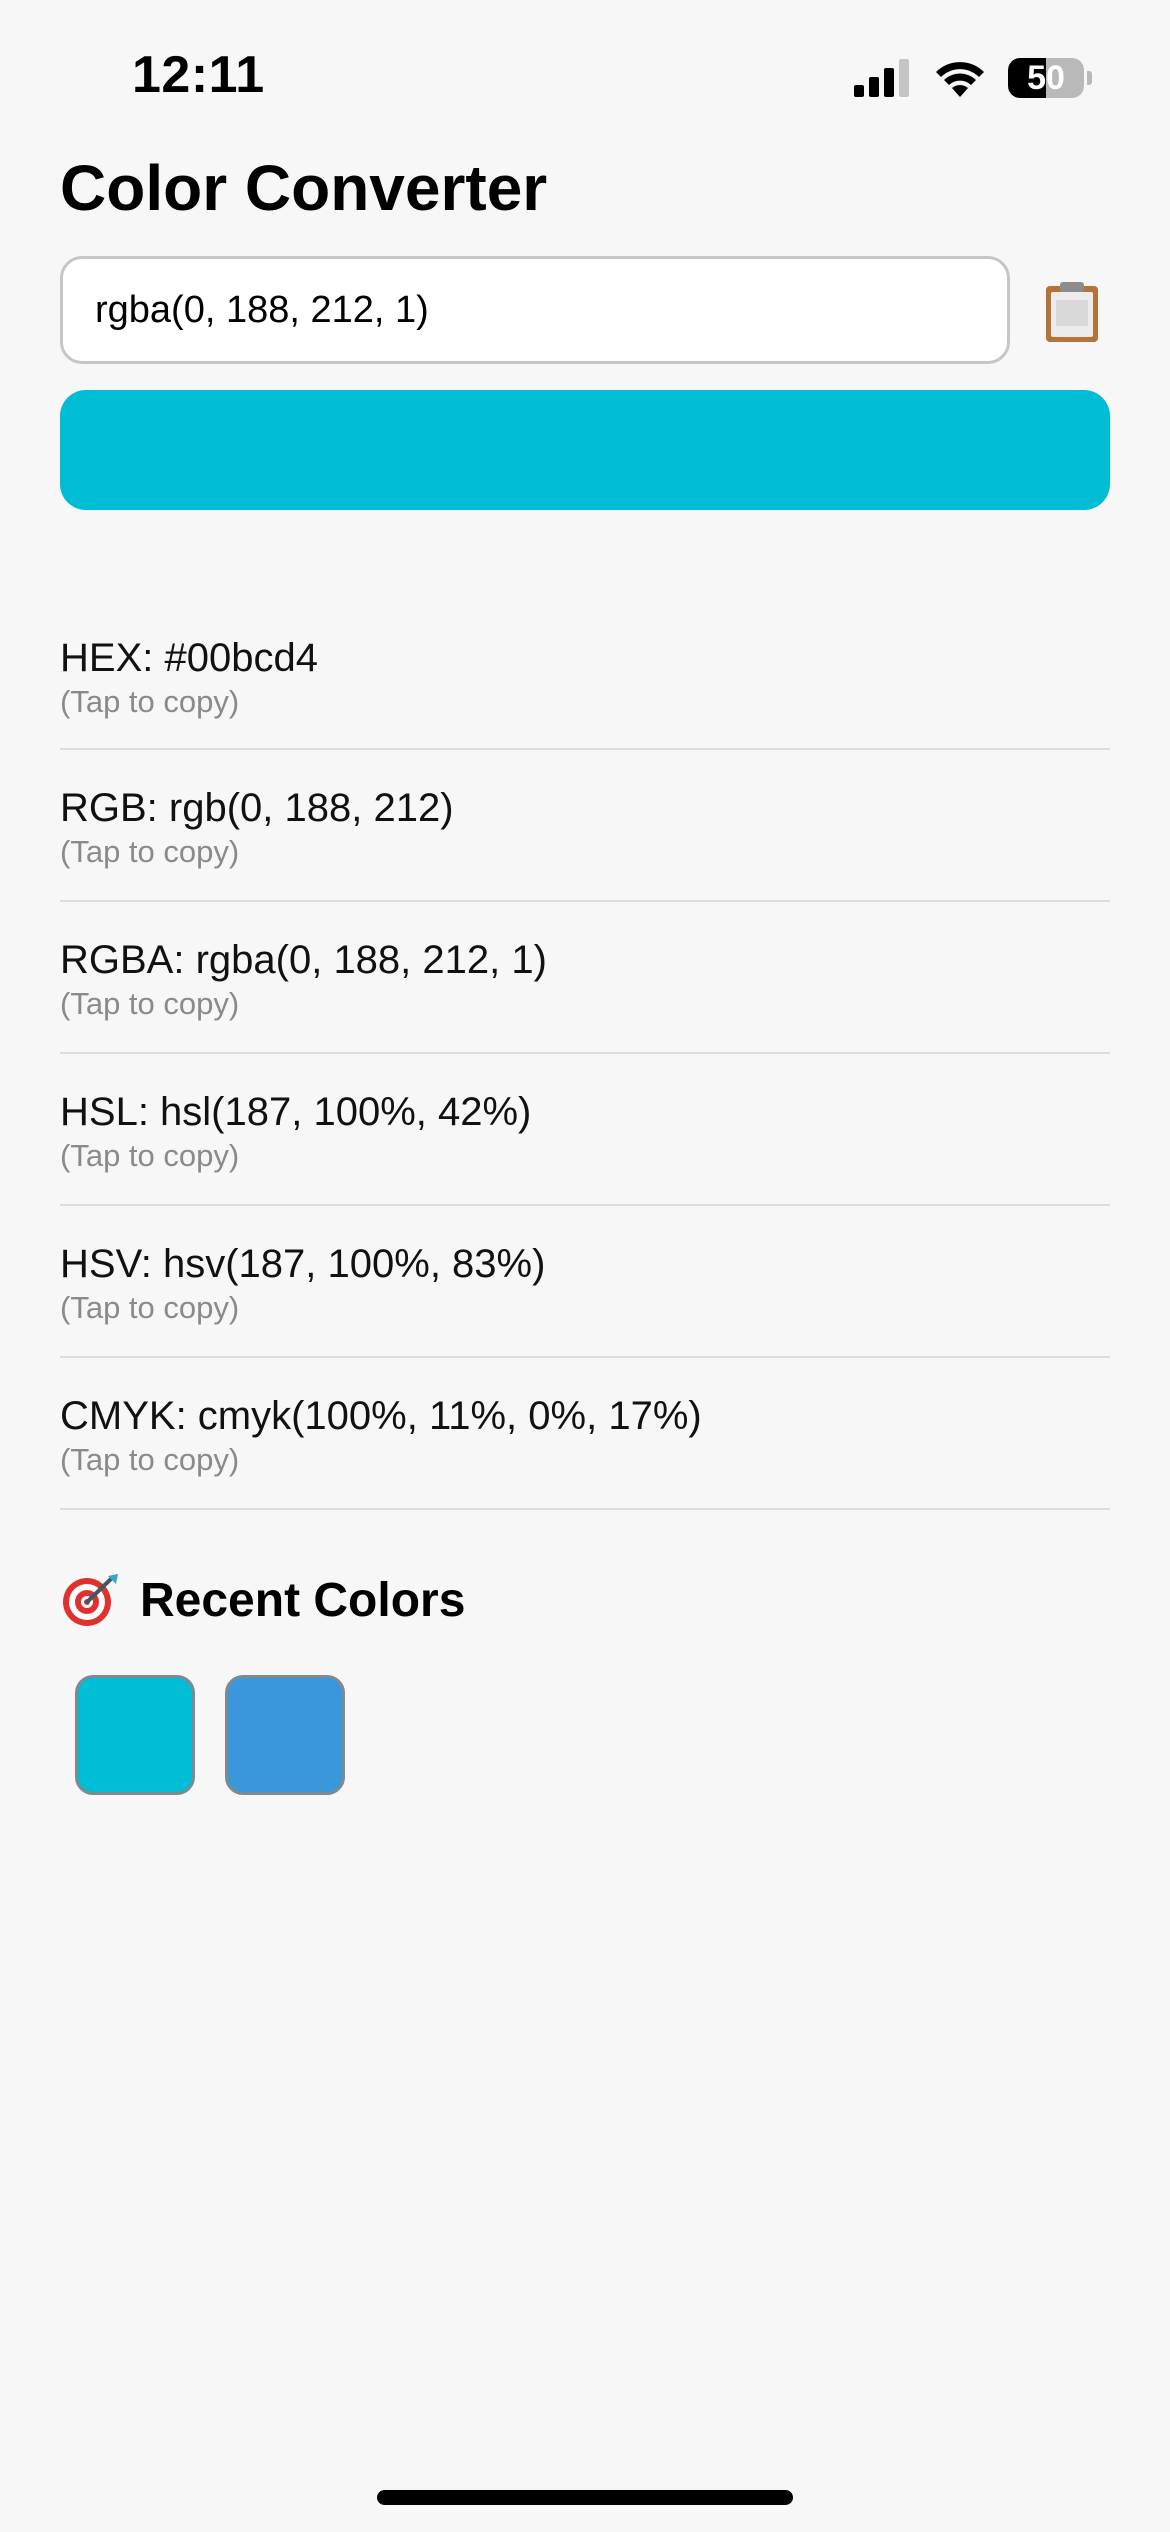  Describe the element at coordinates (881, 78) in the screenshot. I see `cellular-signal-icon` at that location.